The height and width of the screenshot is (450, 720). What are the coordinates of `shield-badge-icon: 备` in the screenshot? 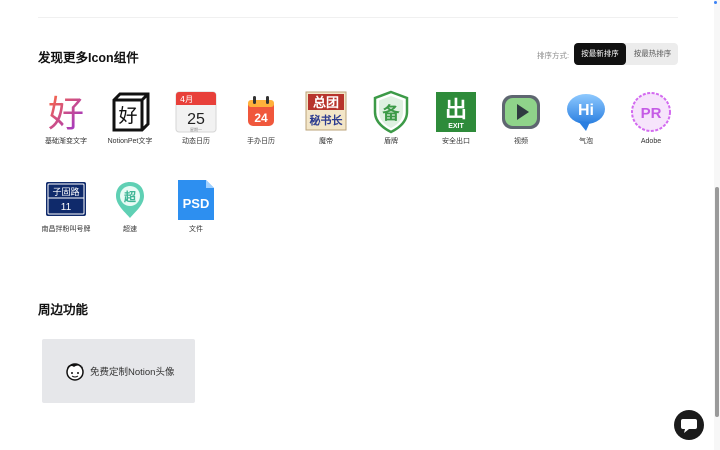 It's located at (391, 112).